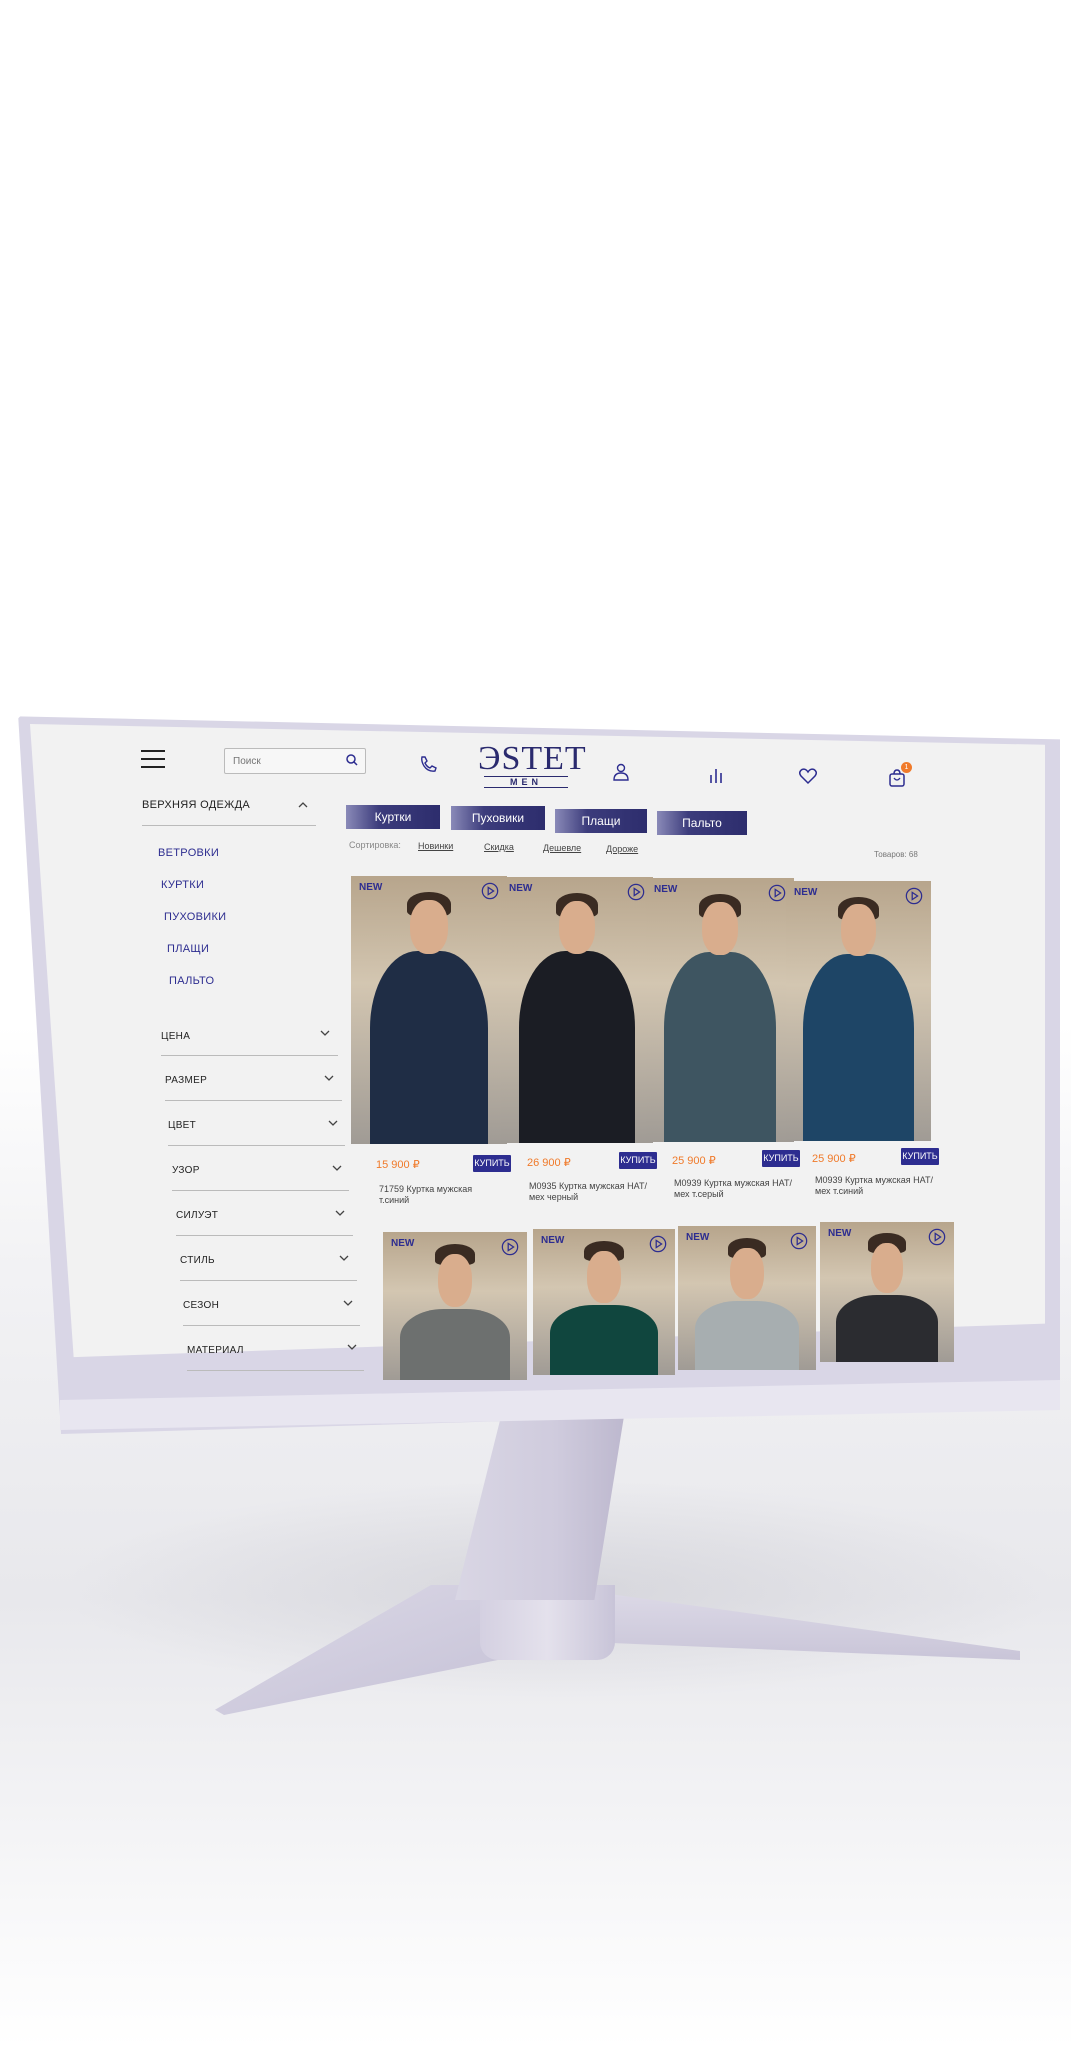 Image resolution: width=1071 pixels, height=2048 pixels. What do you see at coordinates (554, 1197) in the screenshot?
I see `product-name-line: мех черный` at bounding box center [554, 1197].